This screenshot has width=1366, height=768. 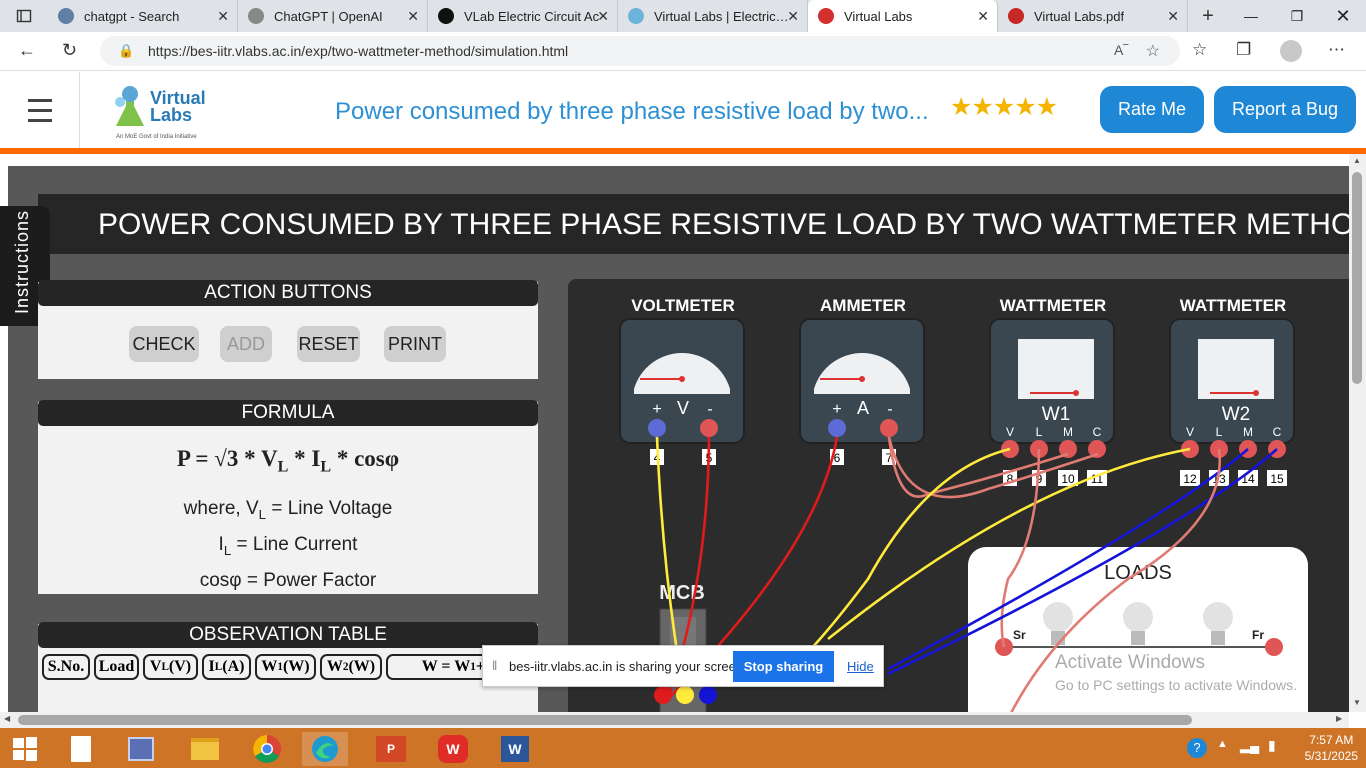 What do you see at coordinates (325, 749) in the screenshot?
I see `edge-icon` at bounding box center [325, 749].